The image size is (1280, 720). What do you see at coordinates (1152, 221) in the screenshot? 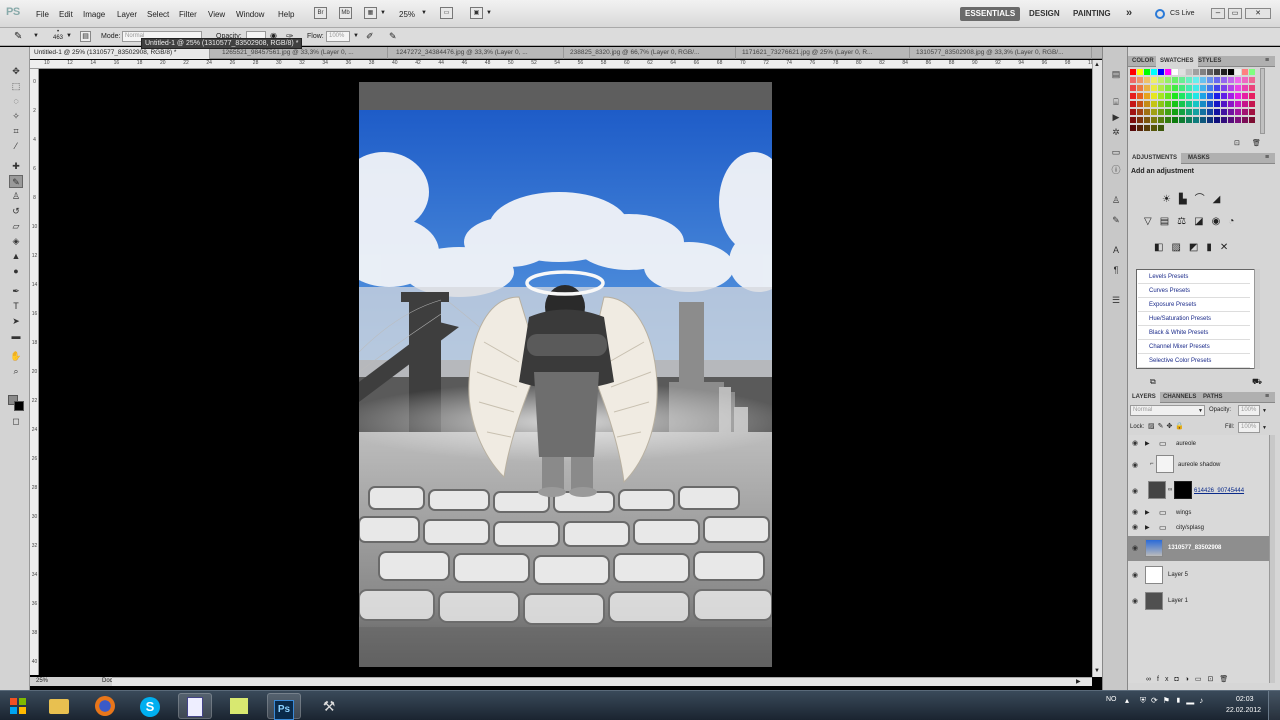
I see `vibrance-icon: ▽` at bounding box center [1152, 221].